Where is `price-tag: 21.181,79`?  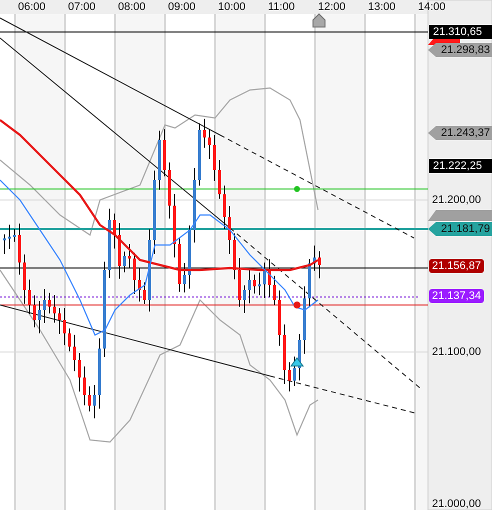
price-tag: 21.181,79 is located at coordinates (460, 229).